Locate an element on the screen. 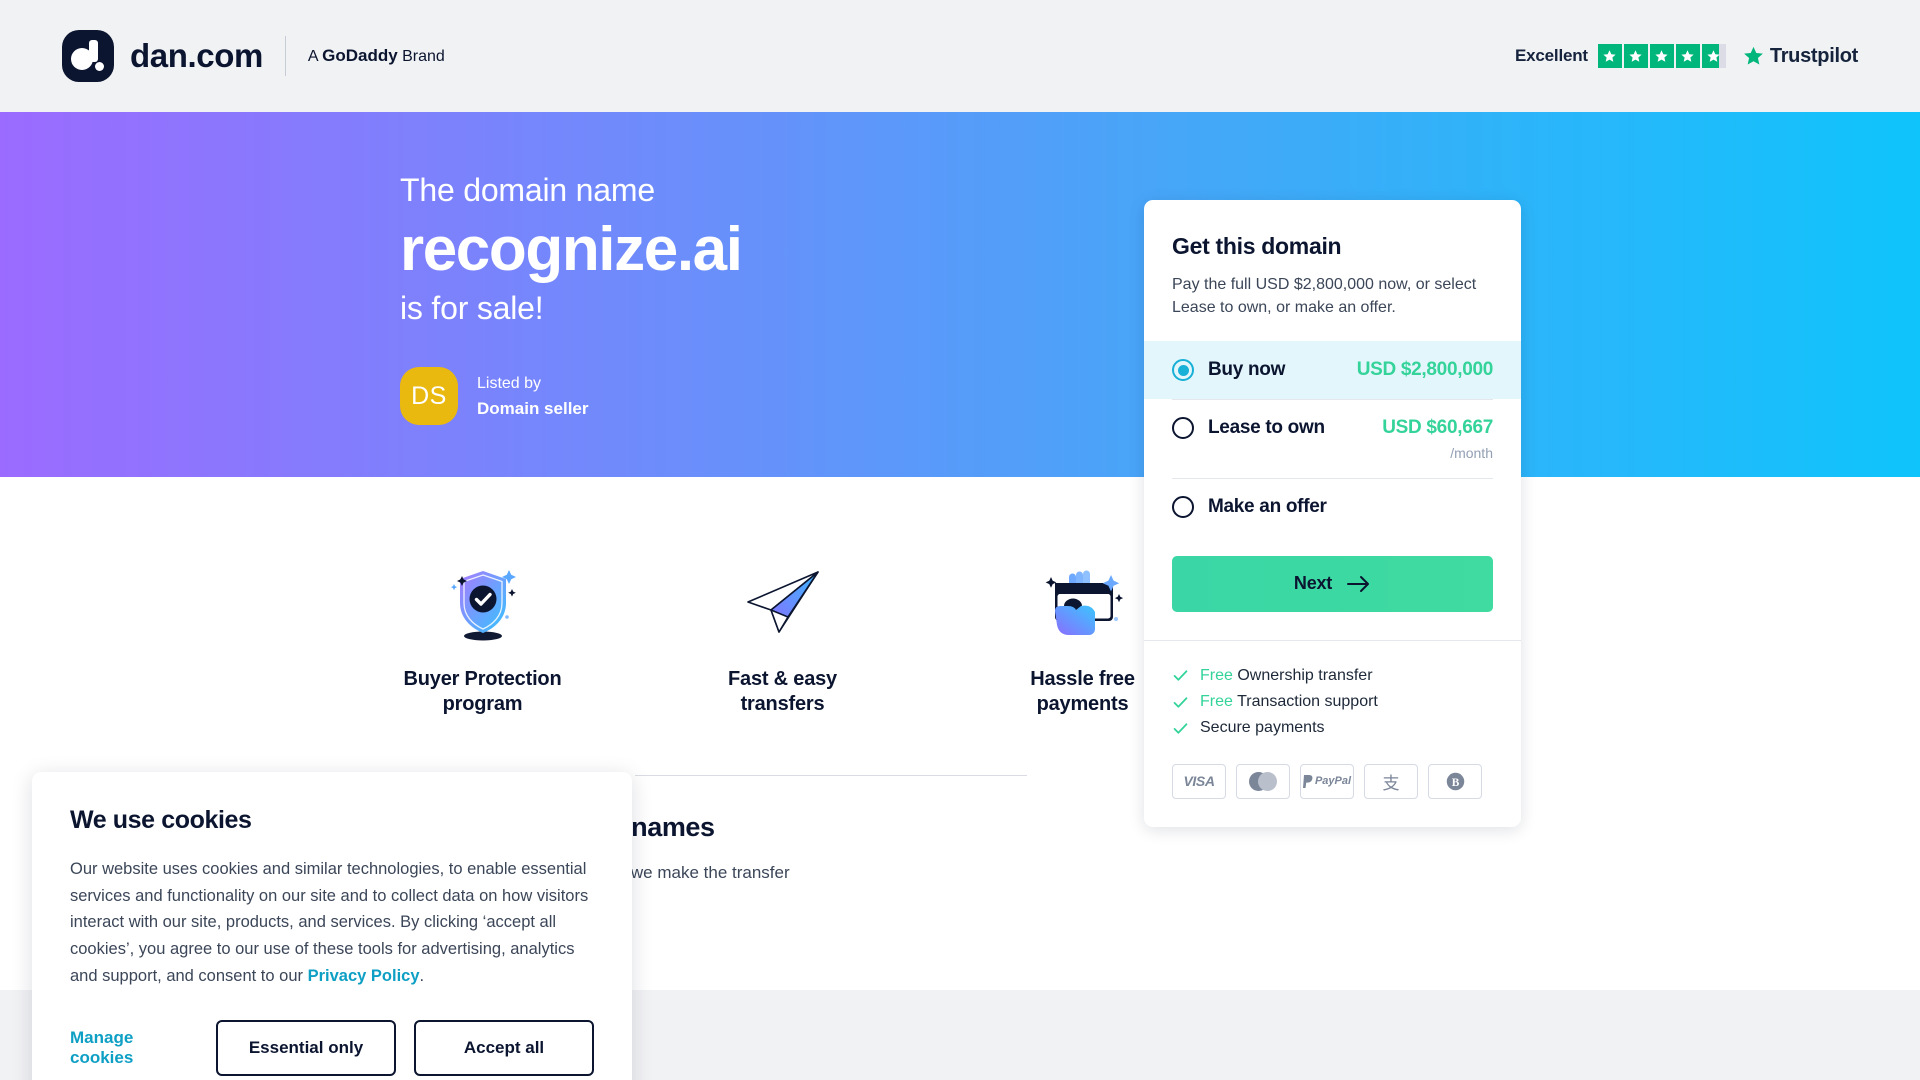 This screenshot has width=1920, height=1080. benefit-text: Ownership transfer is located at coordinates (1302, 675).